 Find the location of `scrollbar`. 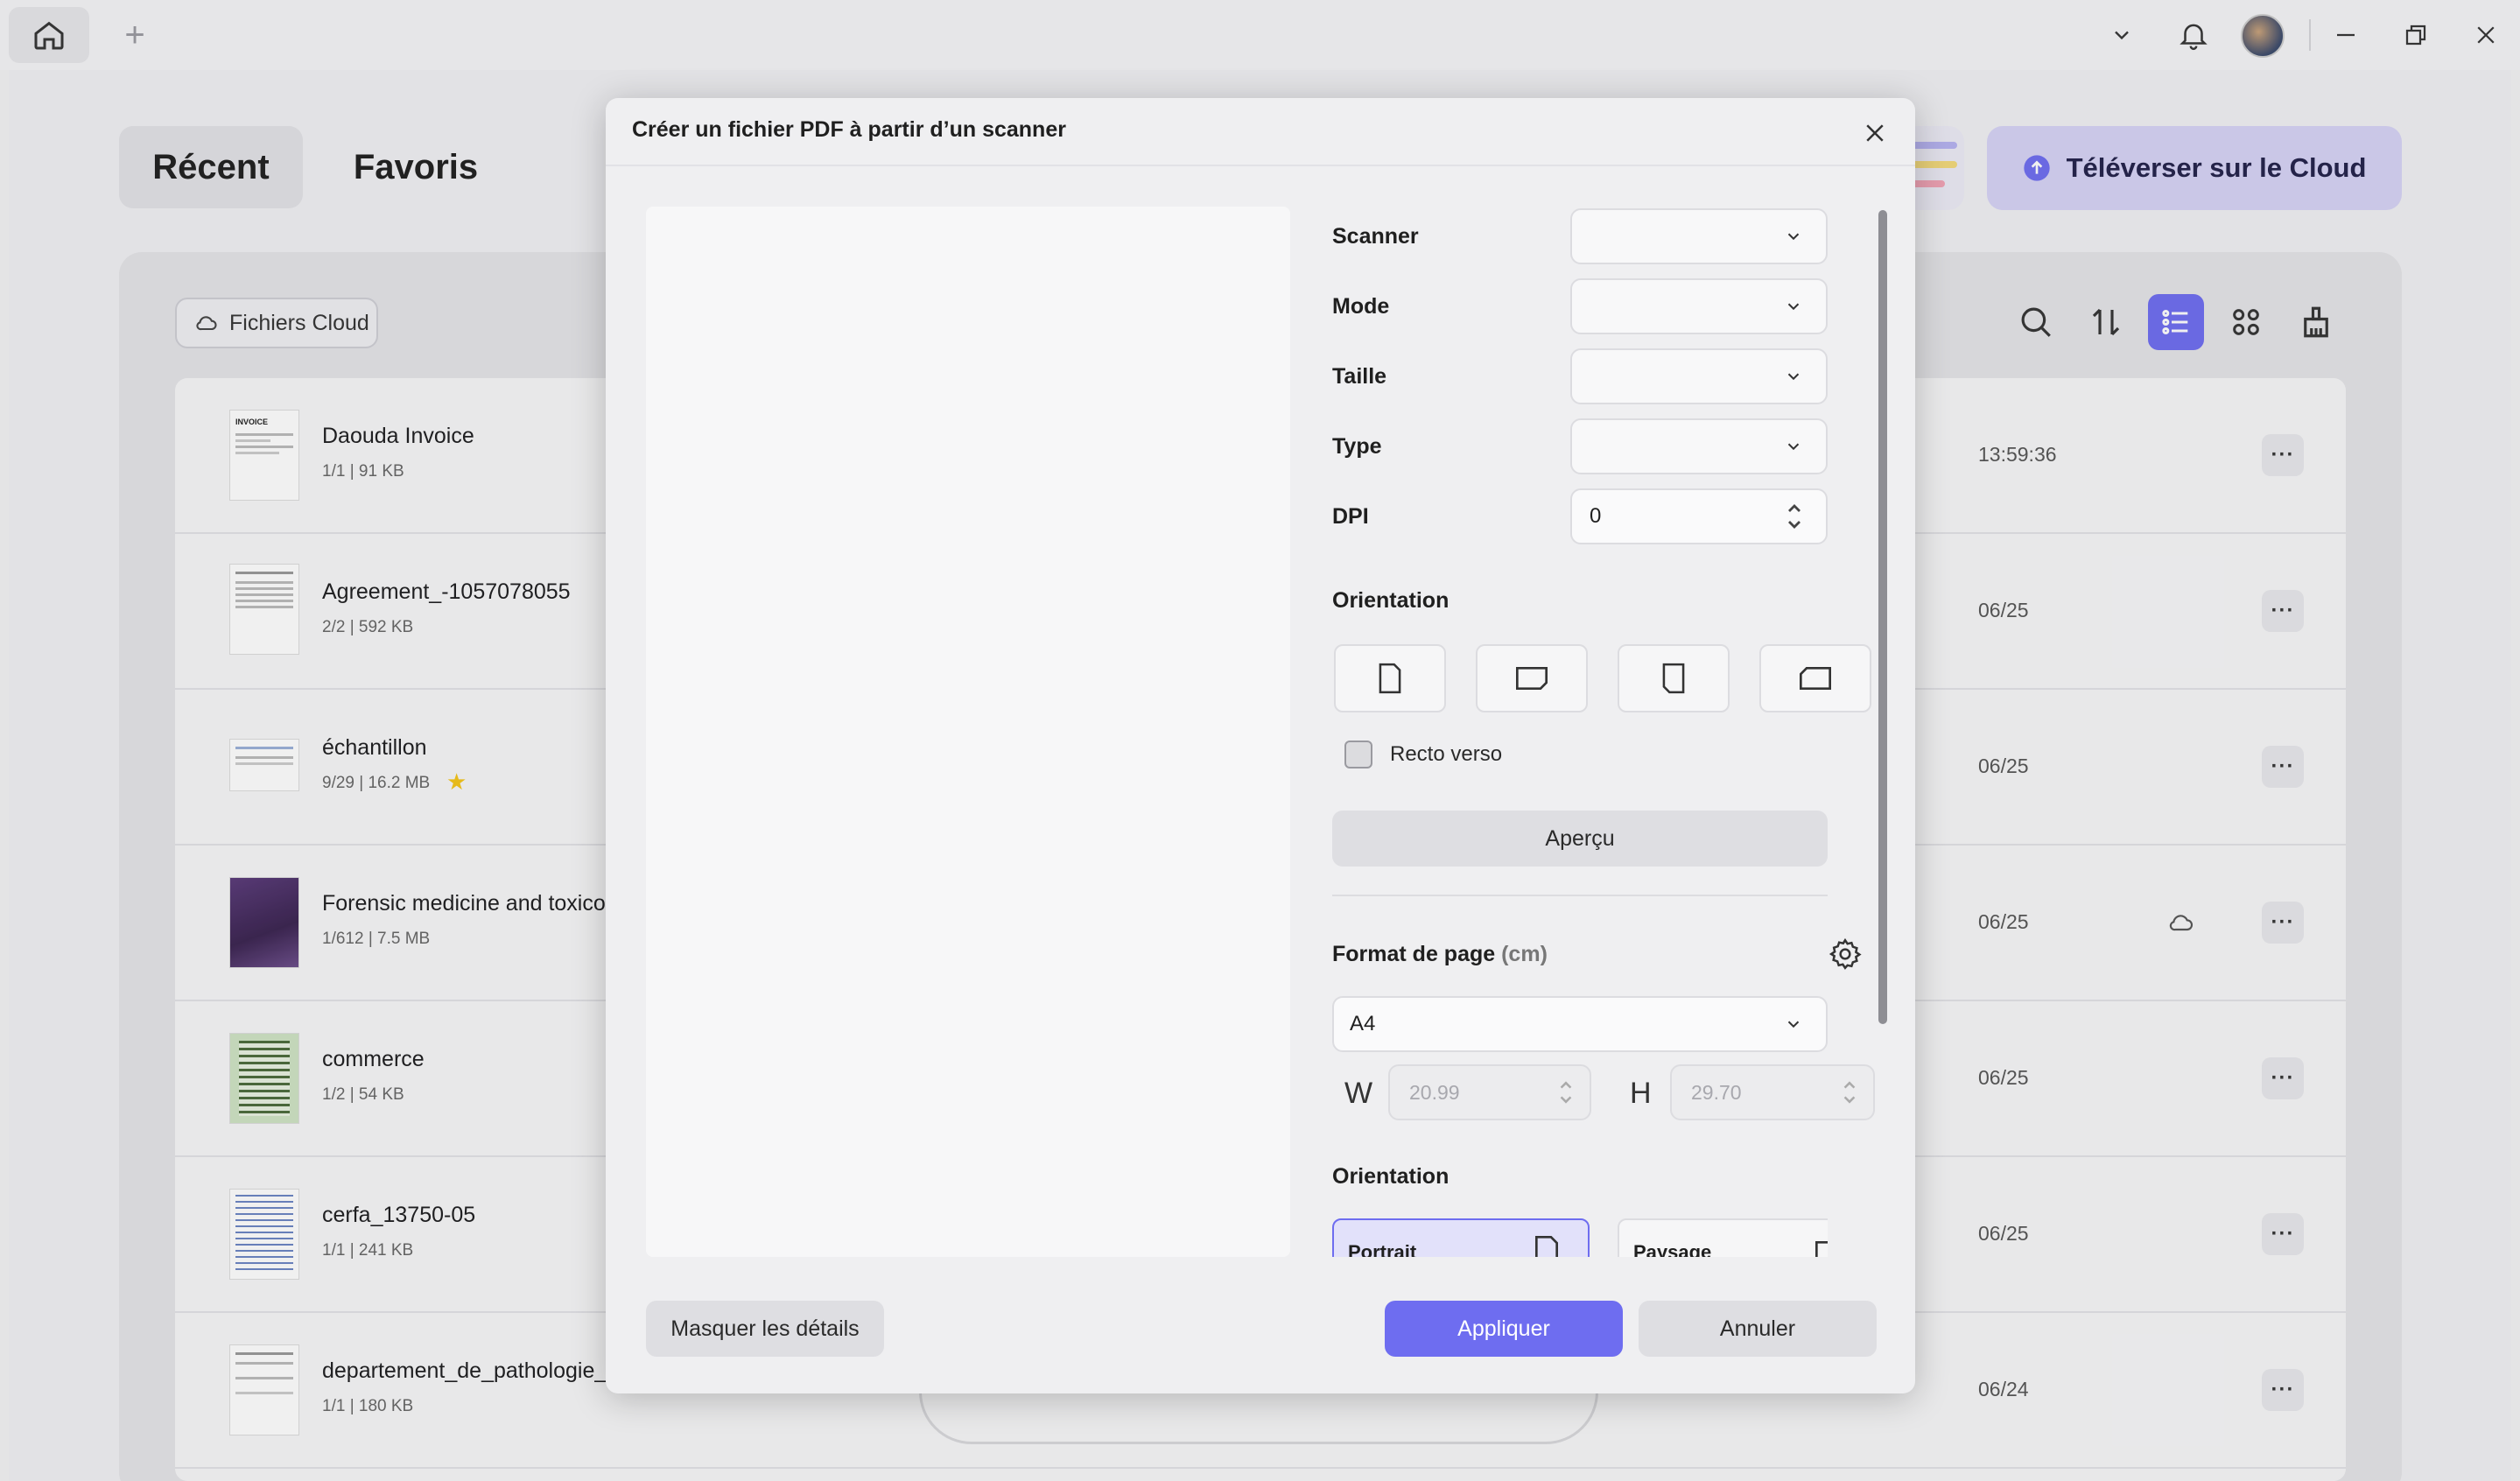

scrollbar is located at coordinates (1882, 617).